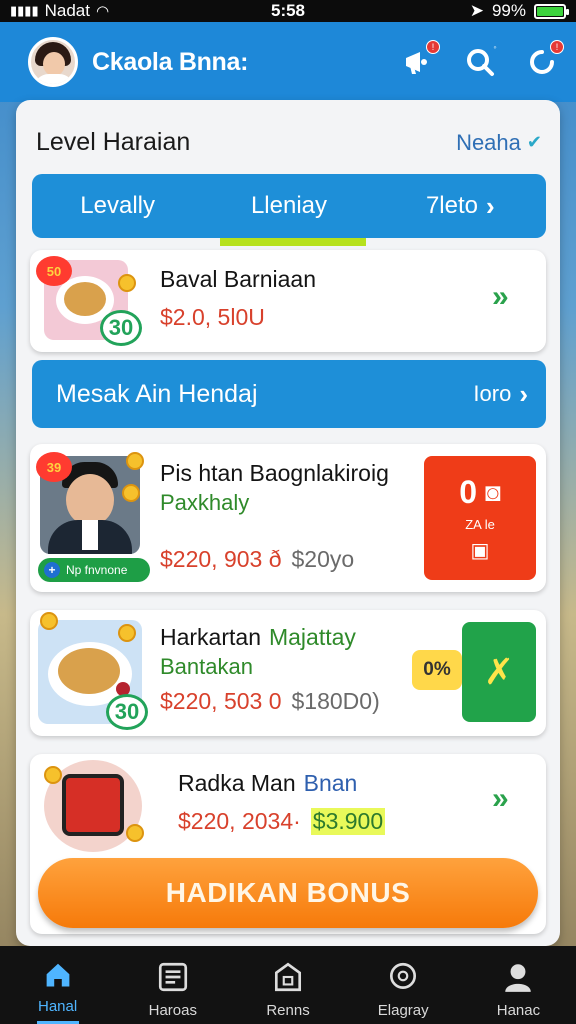 The width and height of the screenshot is (576, 1024). What do you see at coordinates (97, 570) in the screenshot?
I see `tag-label: Np fnvnone` at bounding box center [97, 570].